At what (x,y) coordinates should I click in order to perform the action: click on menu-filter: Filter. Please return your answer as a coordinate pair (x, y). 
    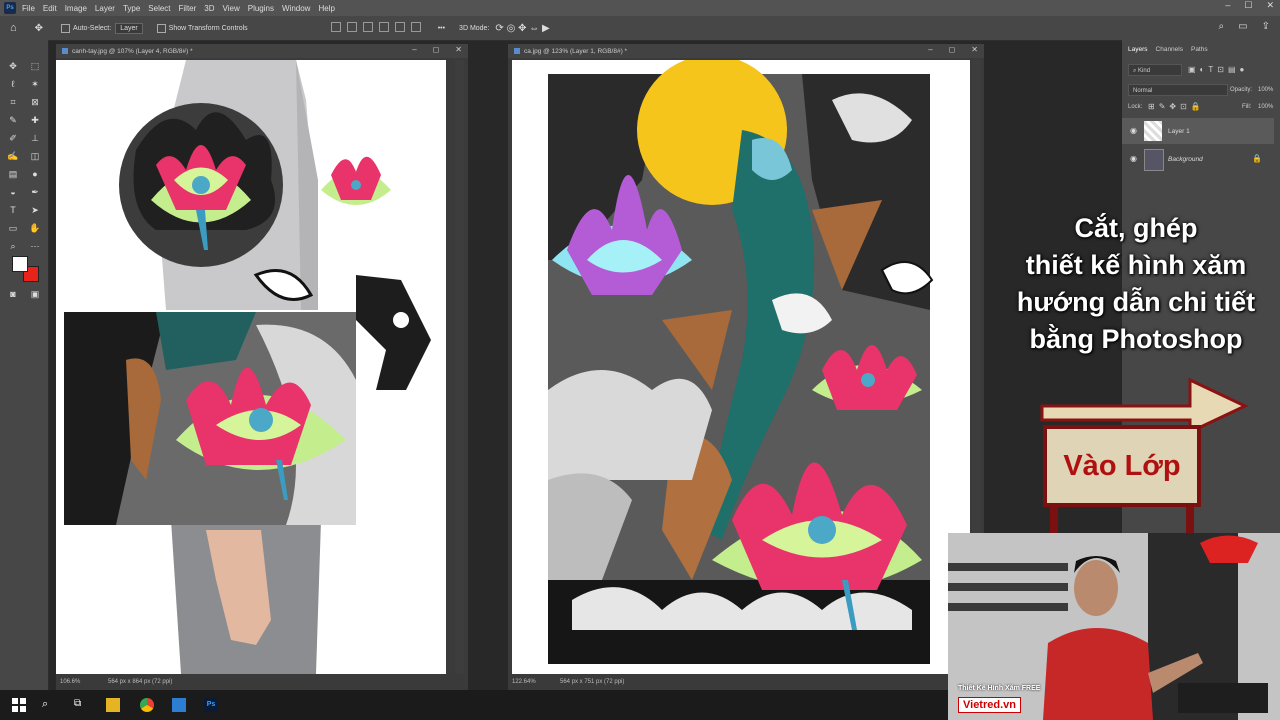
    Looking at the image, I should click on (188, 8).